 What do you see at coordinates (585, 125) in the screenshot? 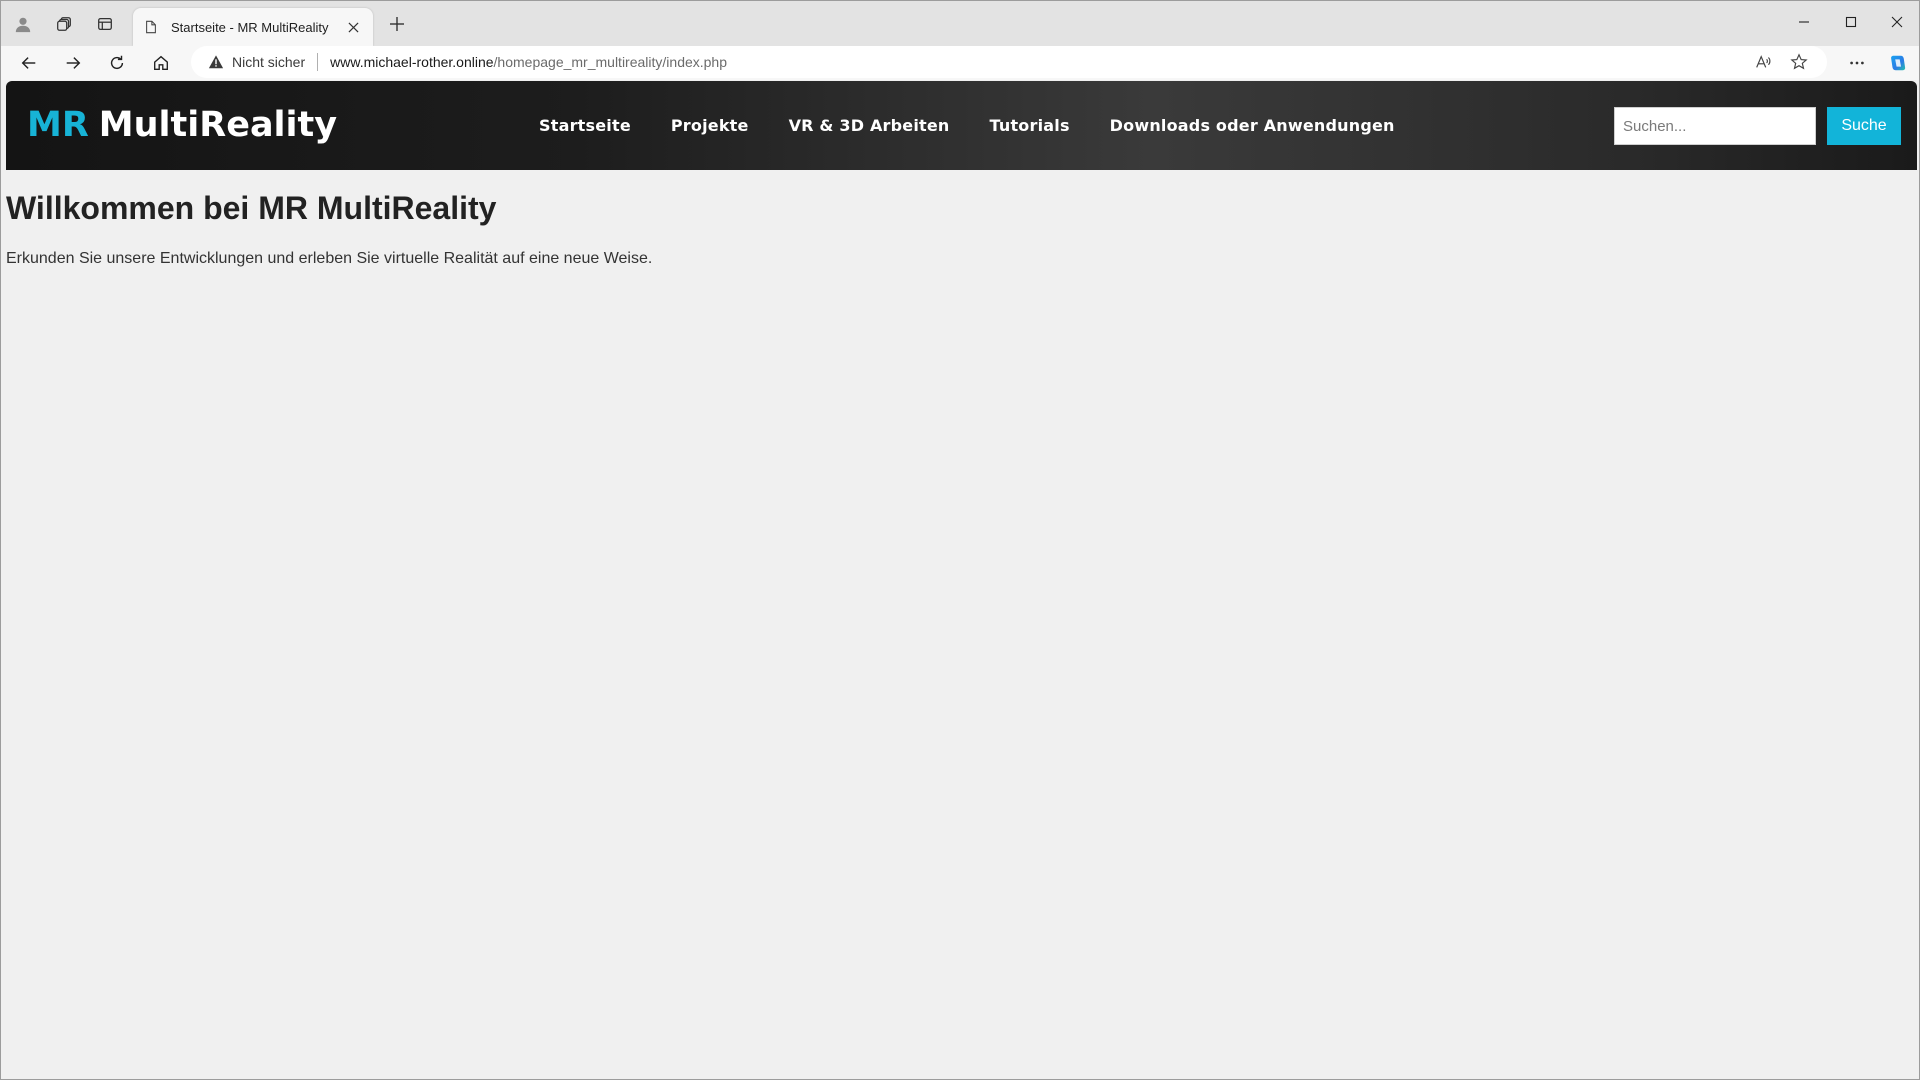
I see `nav-item-startseite: Startseite` at bounding box center [585, 125].